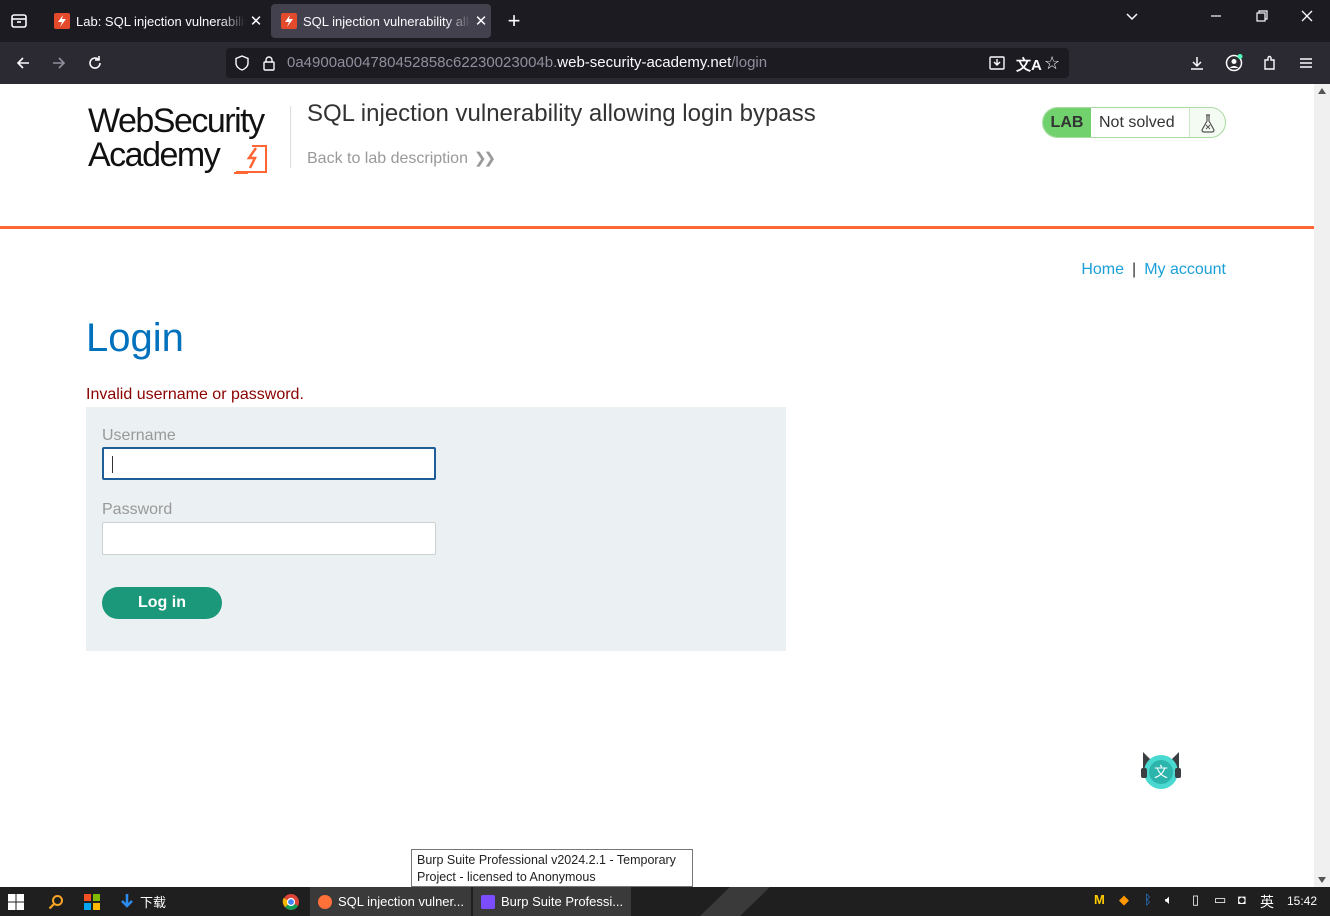 This screenshot has height=916, width=1330. What do you see at coordinates (484, 158) in the screenshot?
I see `double-chevron-right-icon: ❯❯` at bounding box center [484, 158].